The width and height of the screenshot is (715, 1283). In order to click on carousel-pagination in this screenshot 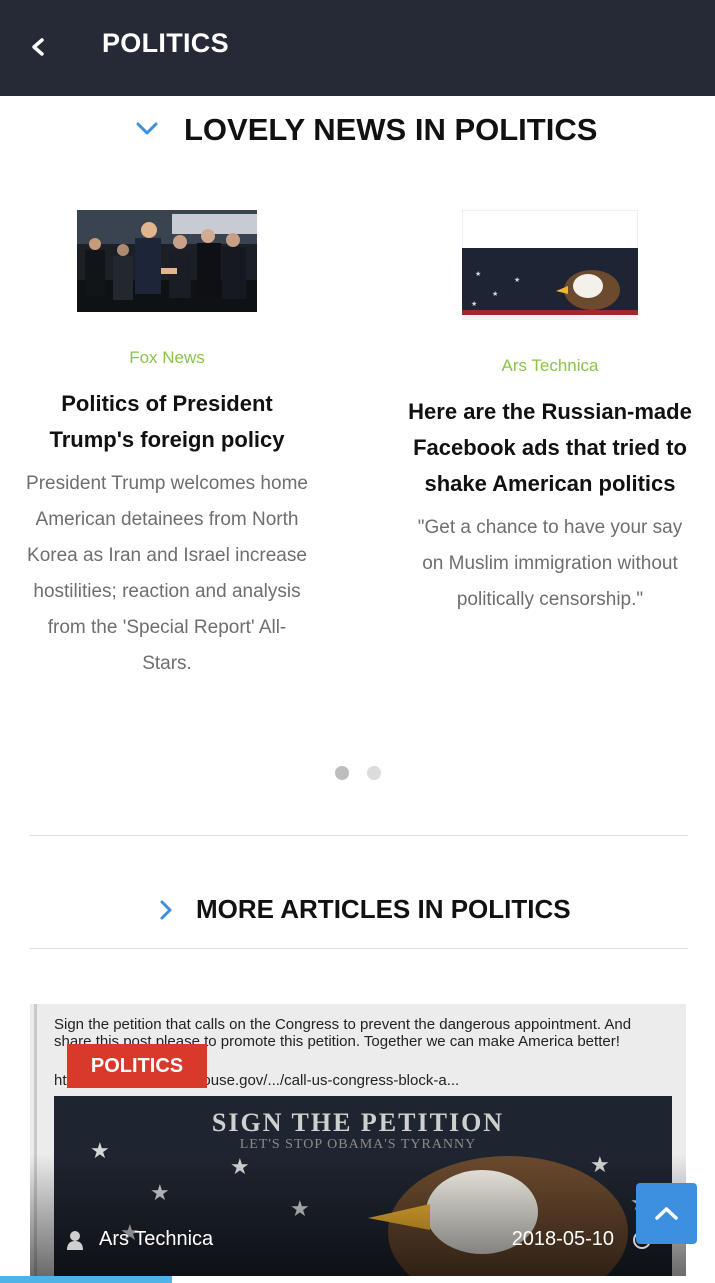, I will do `click(360, 773)`.